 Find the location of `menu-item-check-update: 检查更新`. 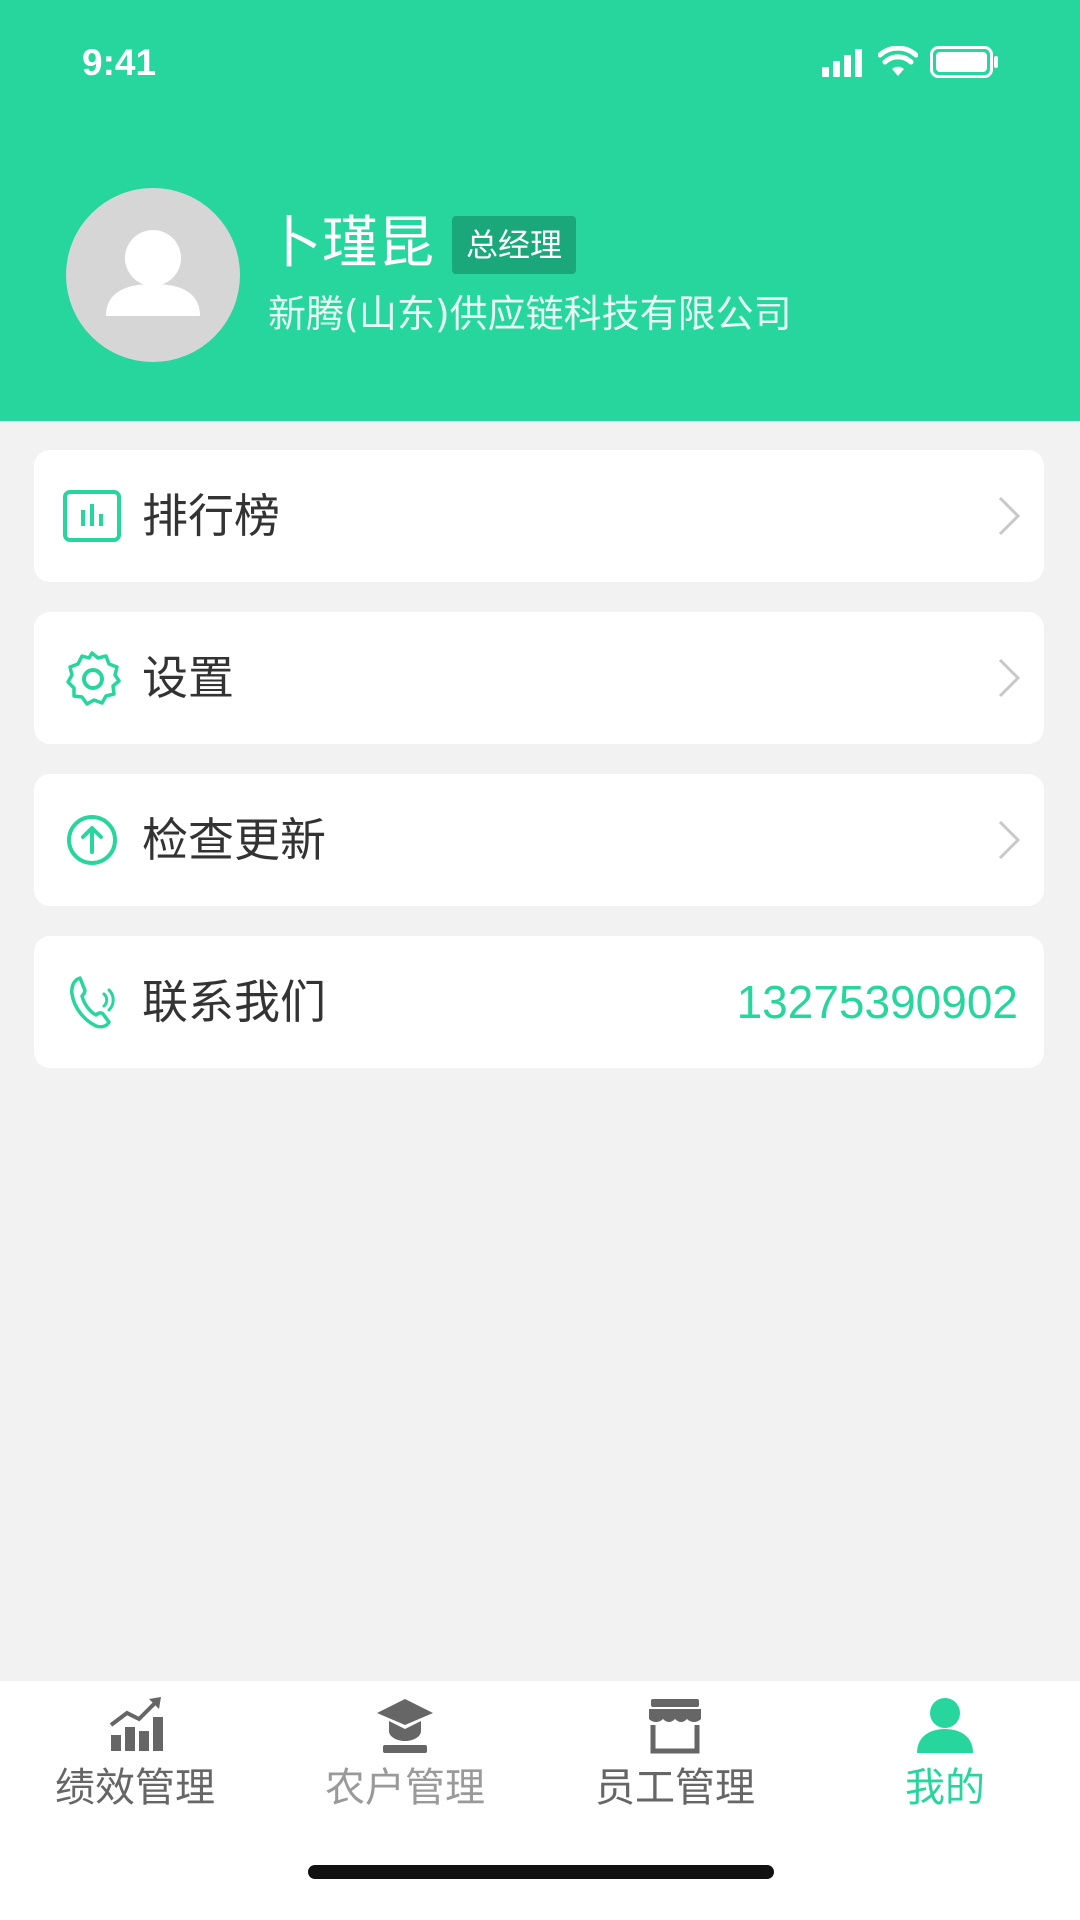

menu-item-check-update: 检查更新 is located at coordinates (539, 840).